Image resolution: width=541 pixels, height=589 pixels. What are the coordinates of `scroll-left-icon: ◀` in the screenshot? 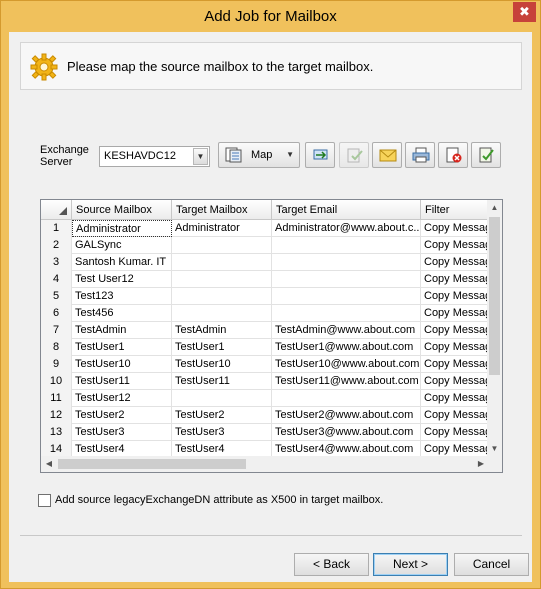 It's located at (49, 464).